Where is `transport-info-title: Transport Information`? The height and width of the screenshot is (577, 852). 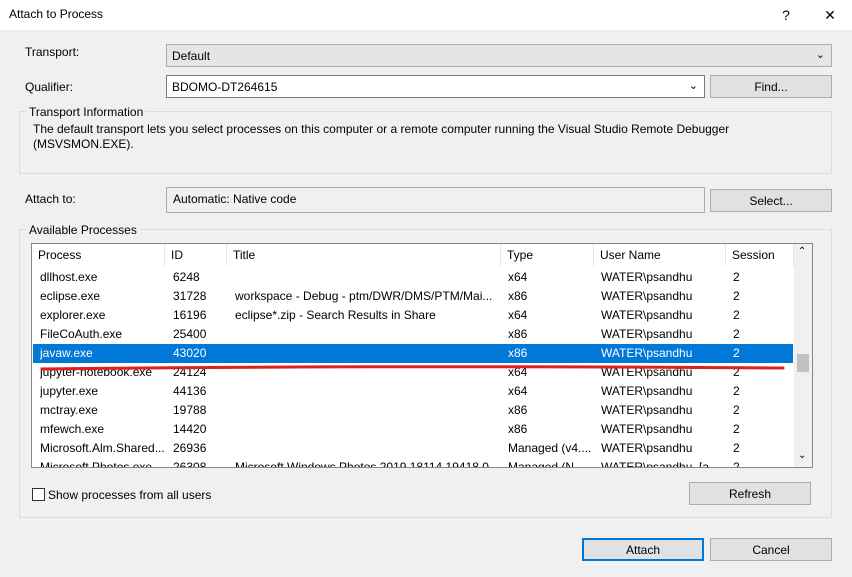
transport-info-title: Transport Information is located at coordinates (86, 112).